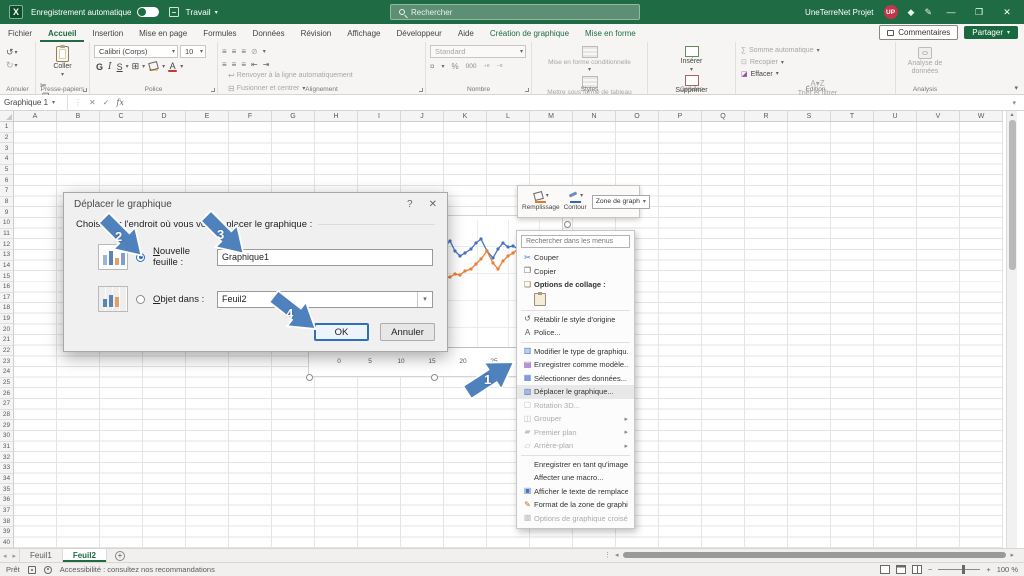 This screenshot has width=1024, height=576. I want to click on column-header-H: H, so click(336, 116).